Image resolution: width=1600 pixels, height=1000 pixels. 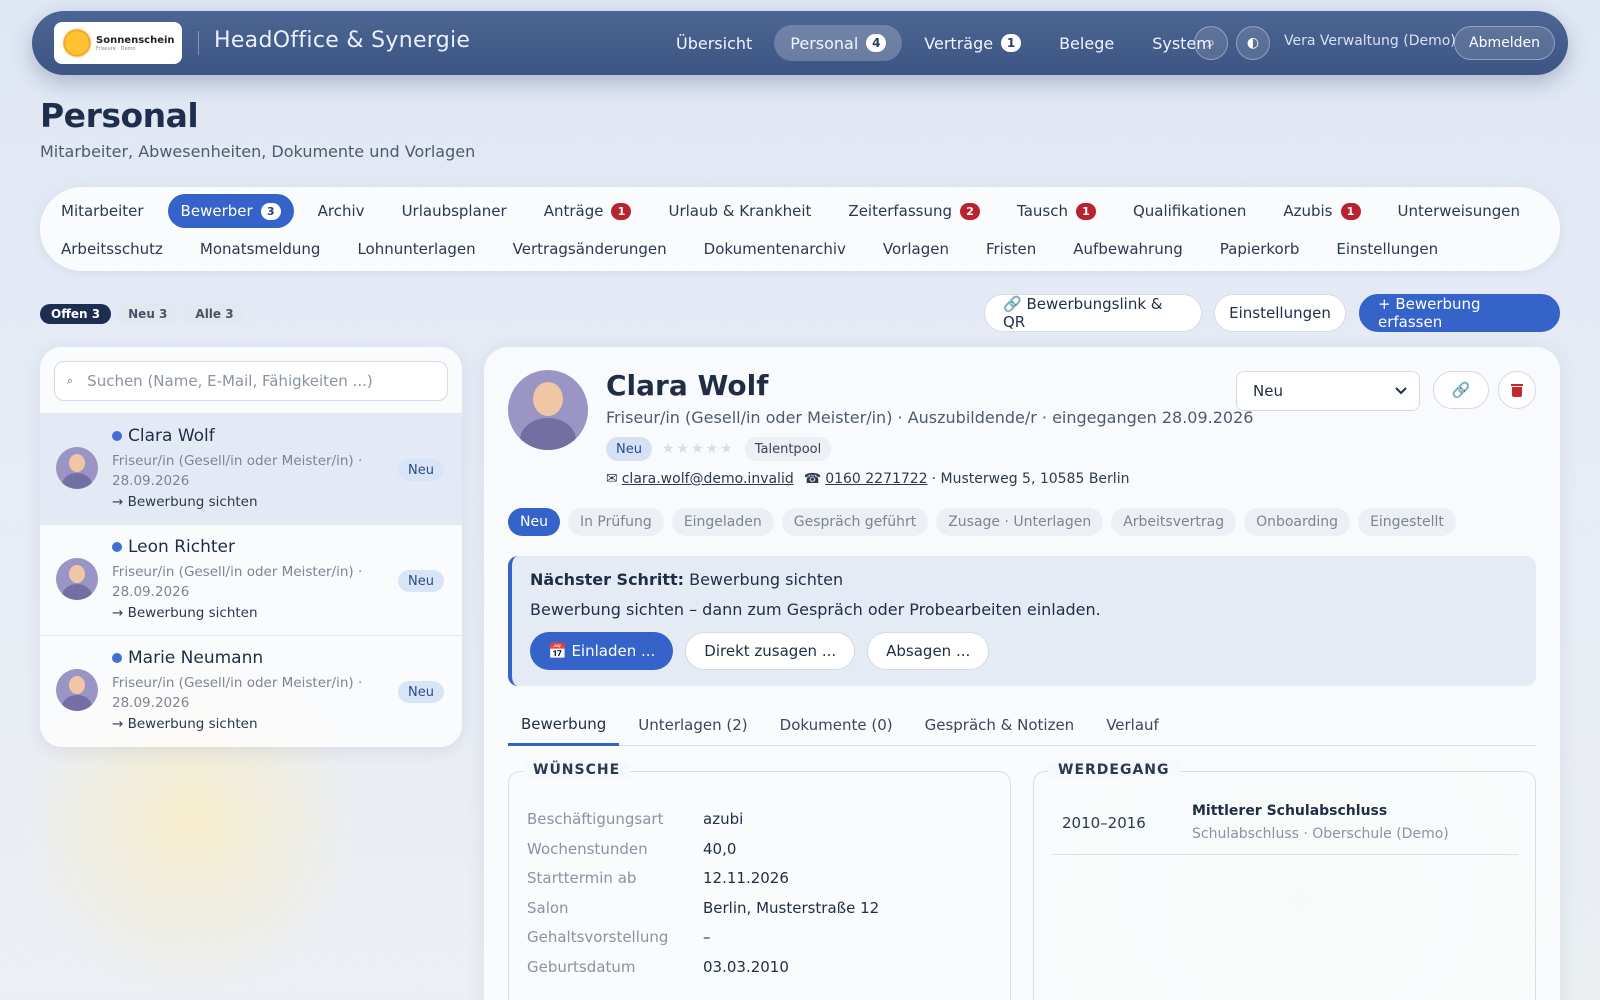 What do you see at coordinates (1504, 43) in the screenshot?
I see `logout-button: Abmelden` at bounding box center [1504, 43].